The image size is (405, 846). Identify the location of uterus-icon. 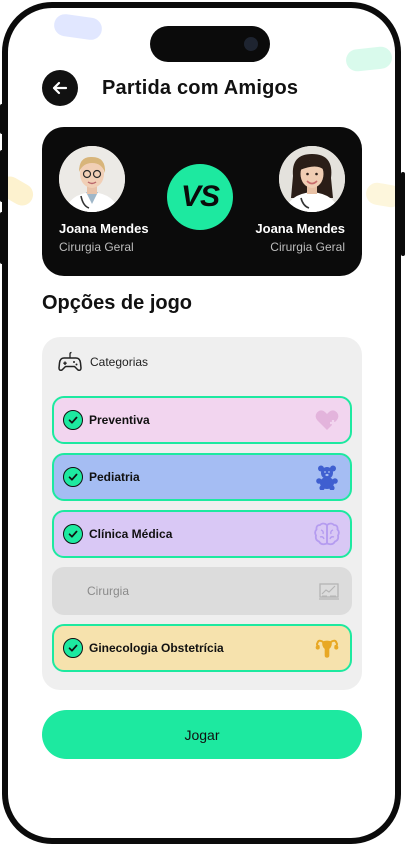
(327, 648).